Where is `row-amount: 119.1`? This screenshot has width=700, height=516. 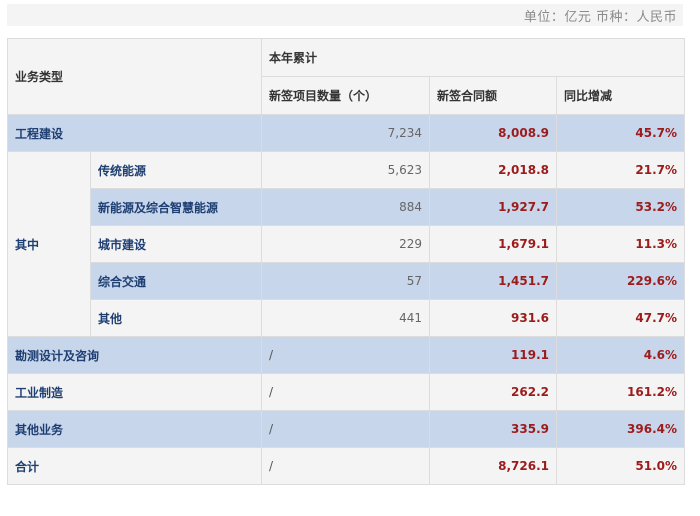 row-amount: 119.1 is located at coordinates (493, 355).